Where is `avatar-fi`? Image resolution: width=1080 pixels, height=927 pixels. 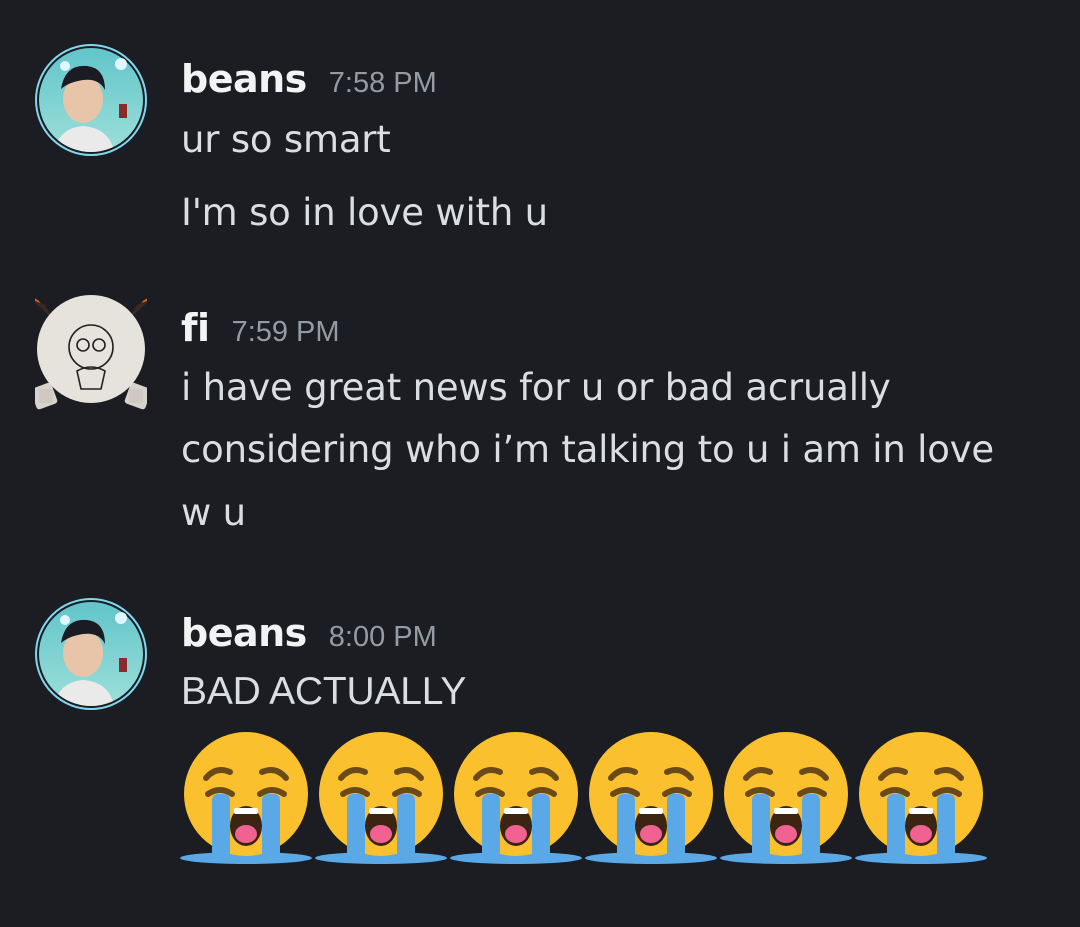 avatar-fi is located at coordinates (91, 351).